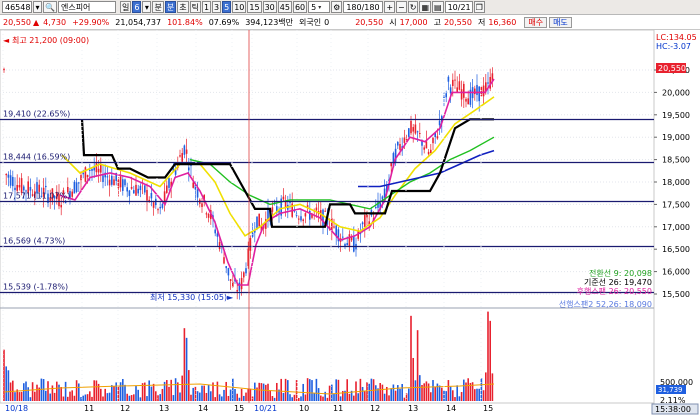 The image size is (700, 415). Describe the element at coordinates (536, 22) in the screenshot. I see `buy-button: 매수` at that location.